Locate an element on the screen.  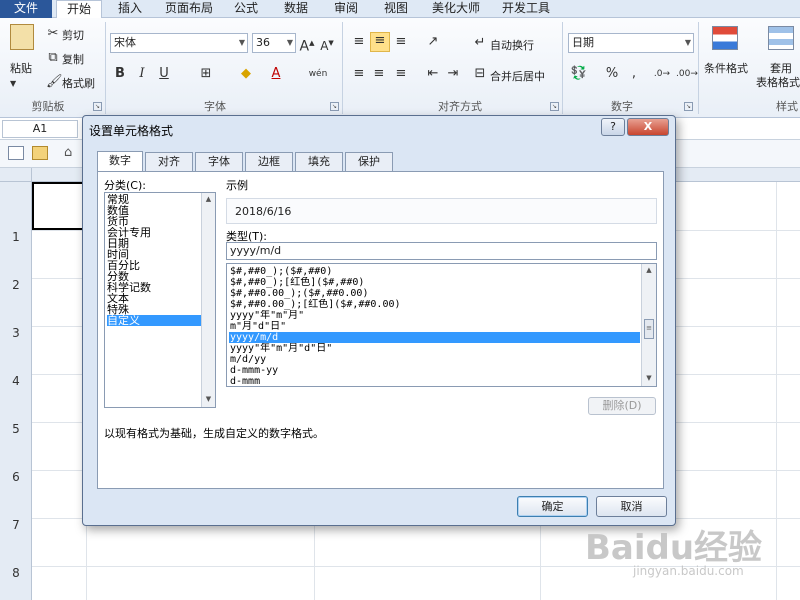
comma-icon: , is located at coordinates (634, 74).